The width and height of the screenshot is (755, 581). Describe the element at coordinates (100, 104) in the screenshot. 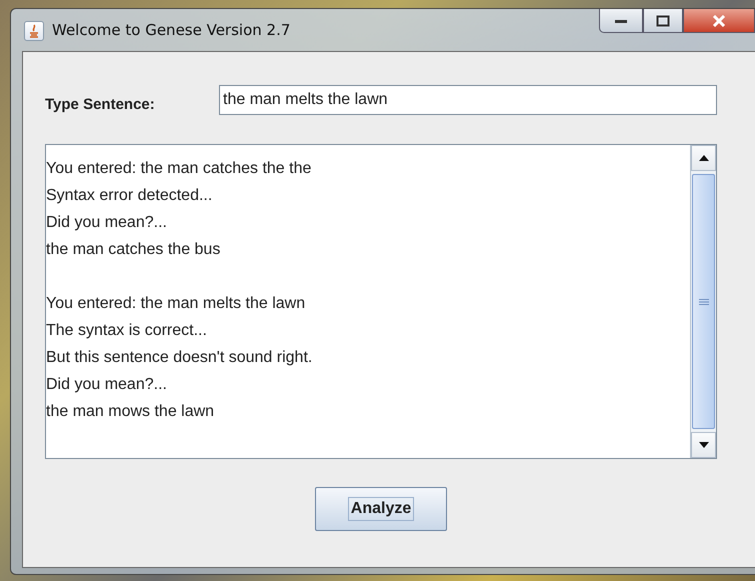

I see `field-label: Type Sentence:` at that location.